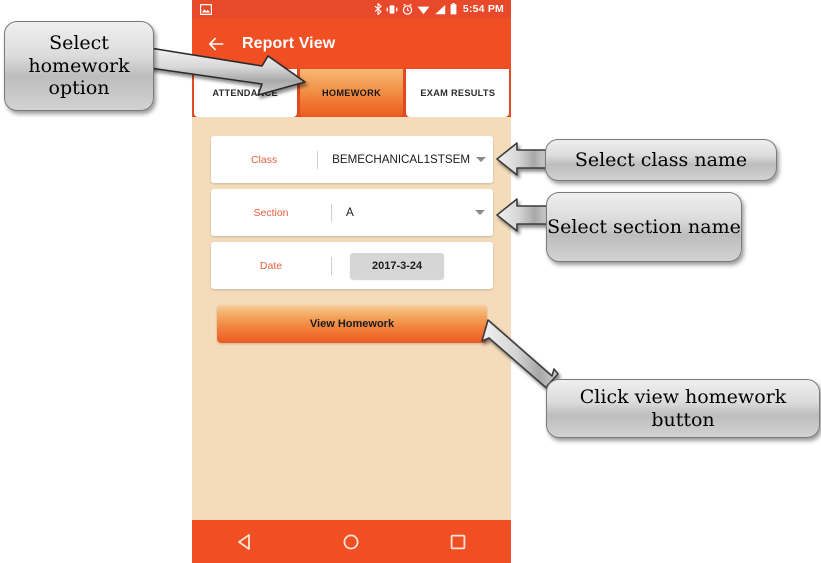  What do you see at coordinates (216, 44) in the screenshot?
I see `back-arrow-icon` at bounding box center [216, 44].